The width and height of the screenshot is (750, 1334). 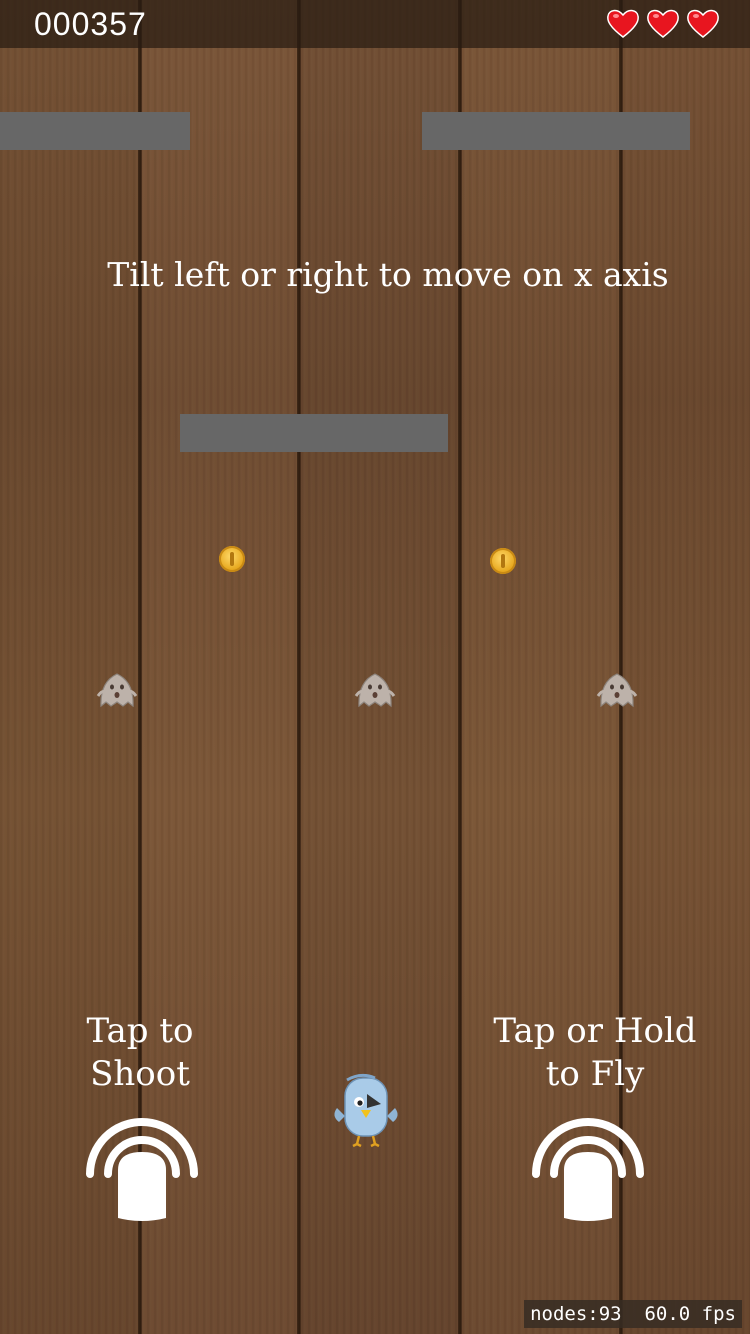 I want to click on node-count: nodes:93, so click(x=576, y=1314).